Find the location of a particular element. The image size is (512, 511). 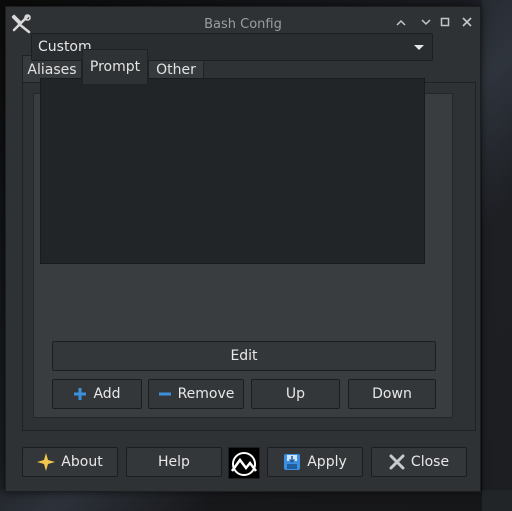

about-button: About is located at coordinates (70, 462).